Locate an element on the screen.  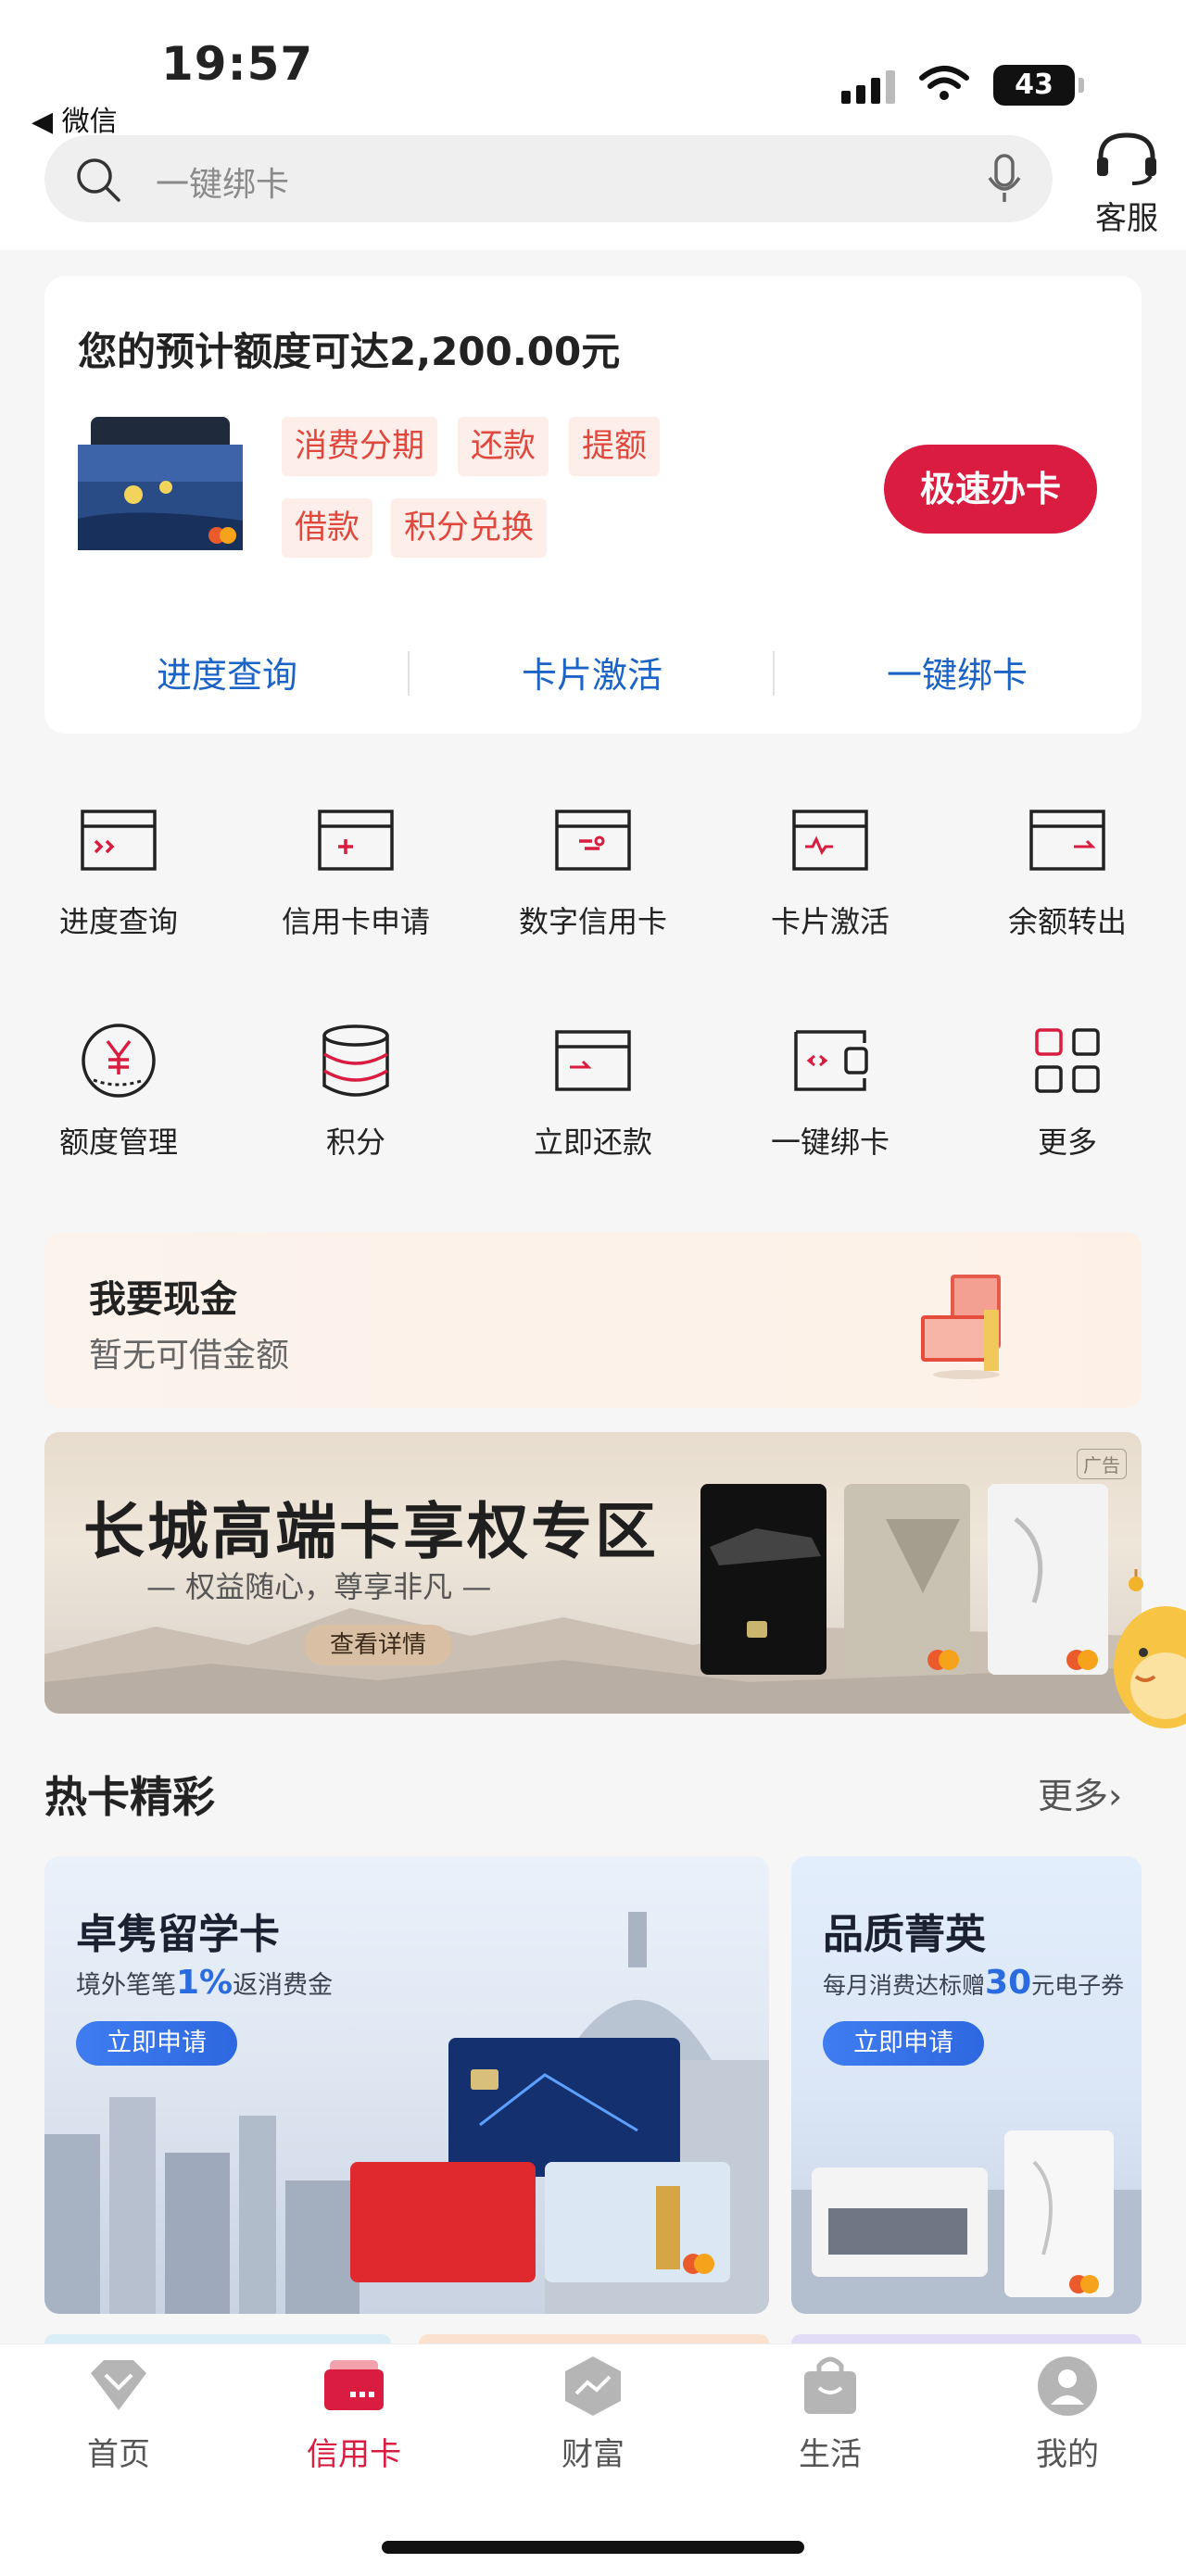
grid-label: 余额转出 is located at coordinates (1067, 921).